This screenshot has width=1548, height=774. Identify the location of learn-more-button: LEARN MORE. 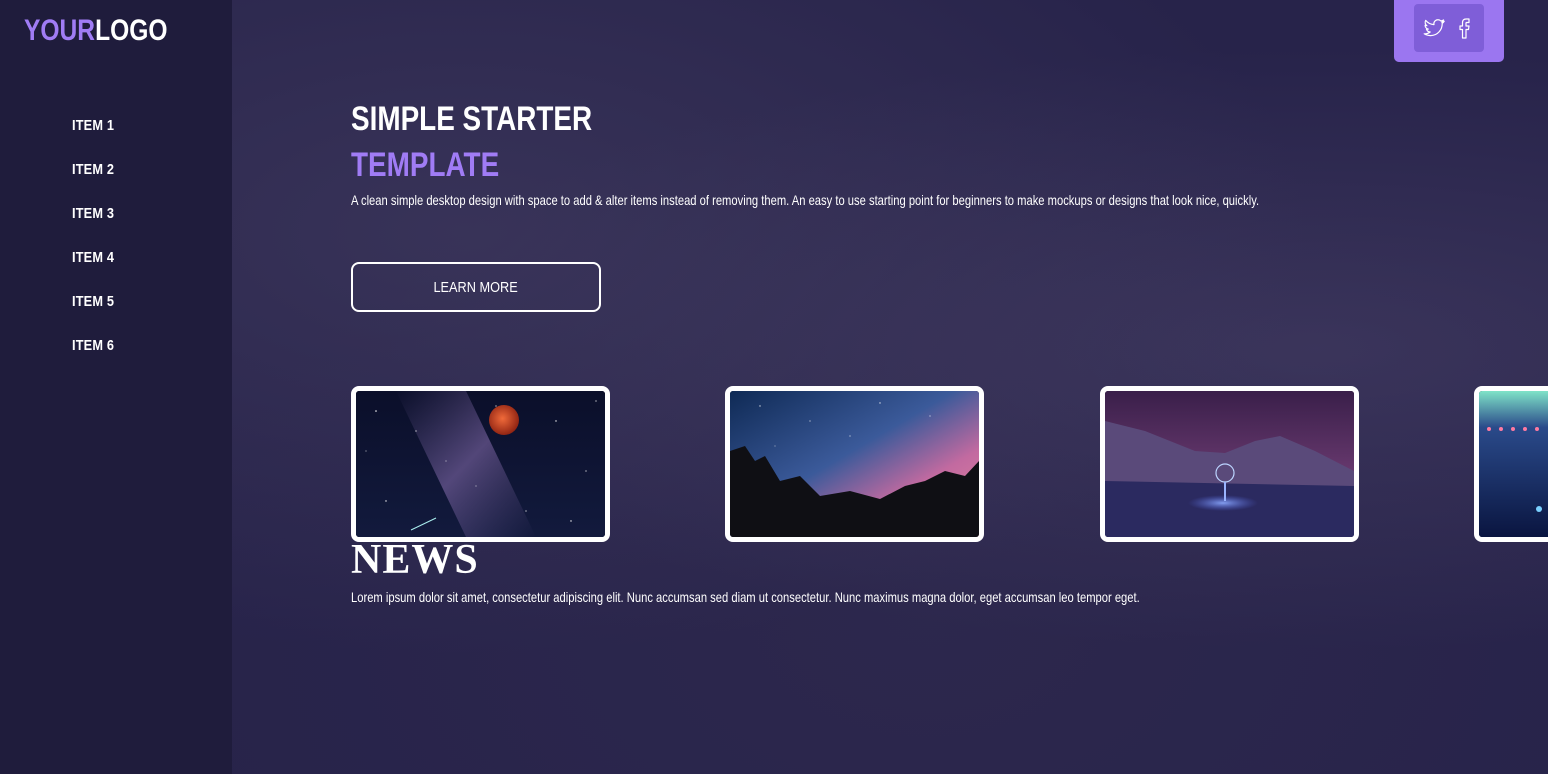
(476, 287).